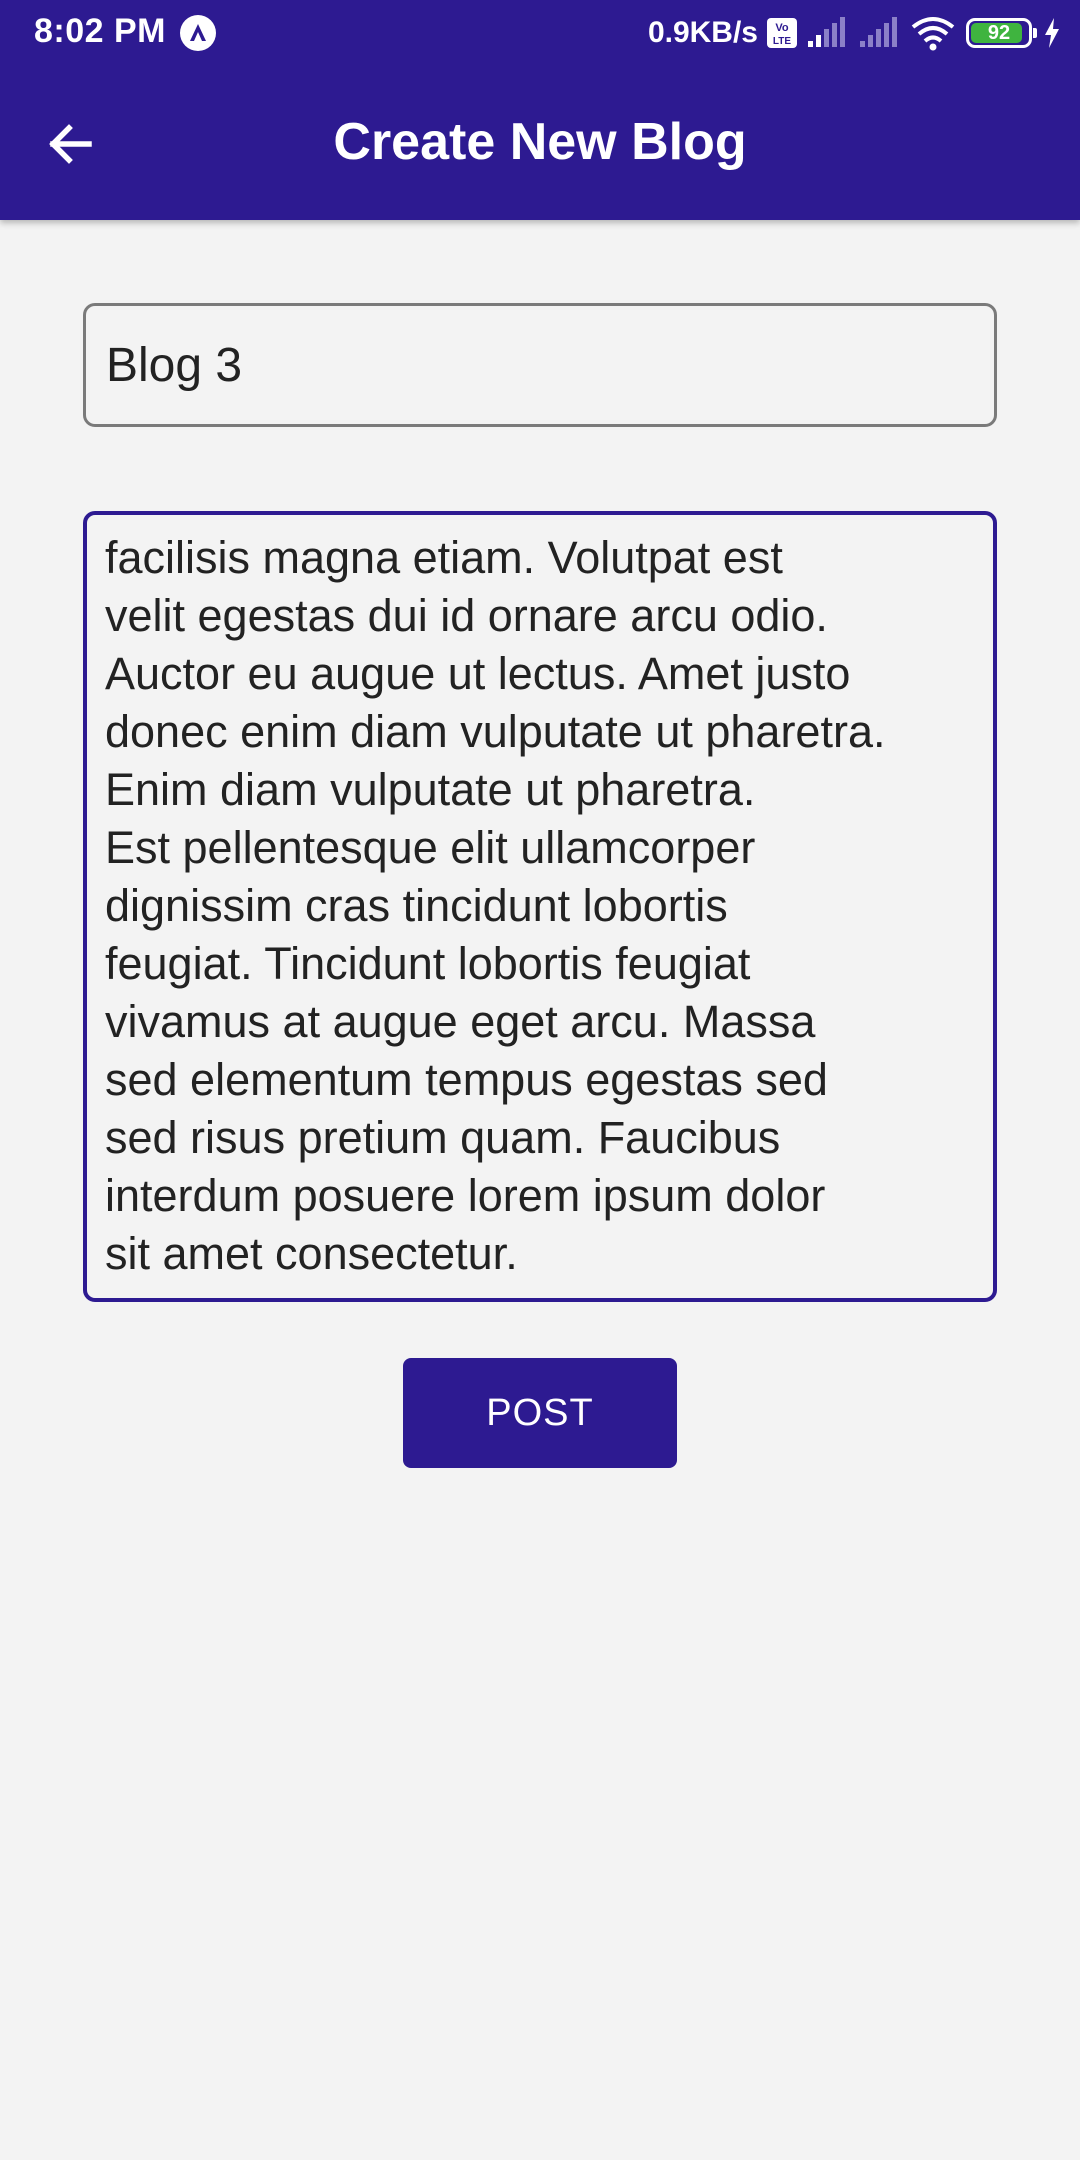  I want to click on status-time: 8:02 PM, so click(100, 31).